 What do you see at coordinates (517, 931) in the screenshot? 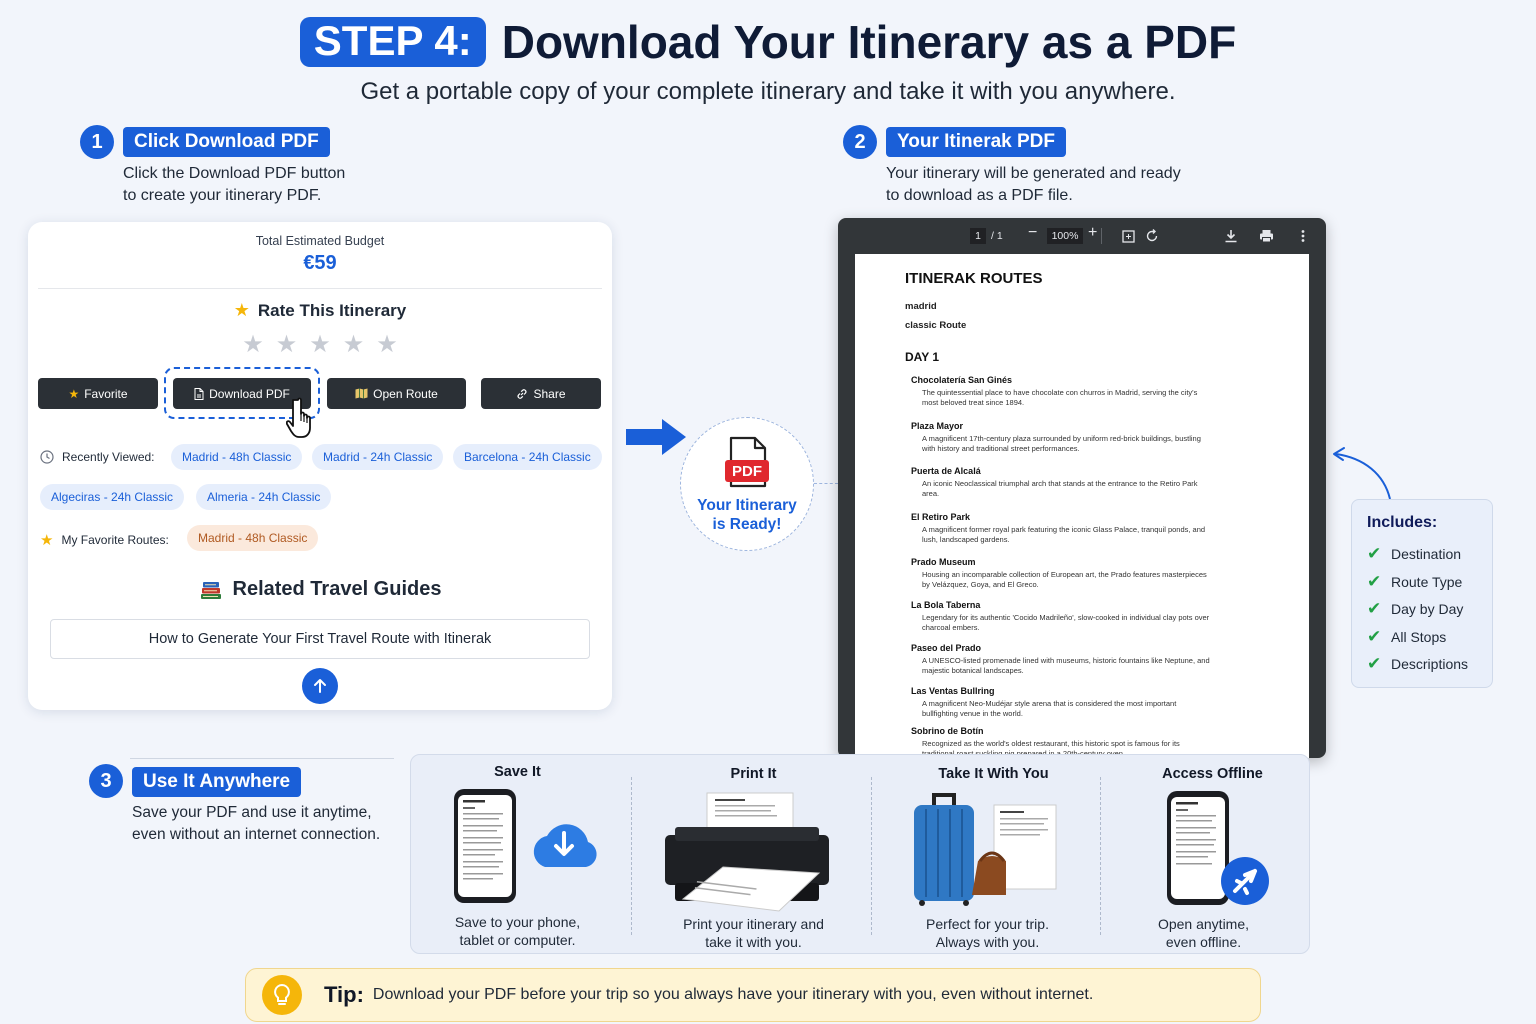
I see `use-desc-save: Save to your phone, tablet or computer.` at bounding box center [517, 931].